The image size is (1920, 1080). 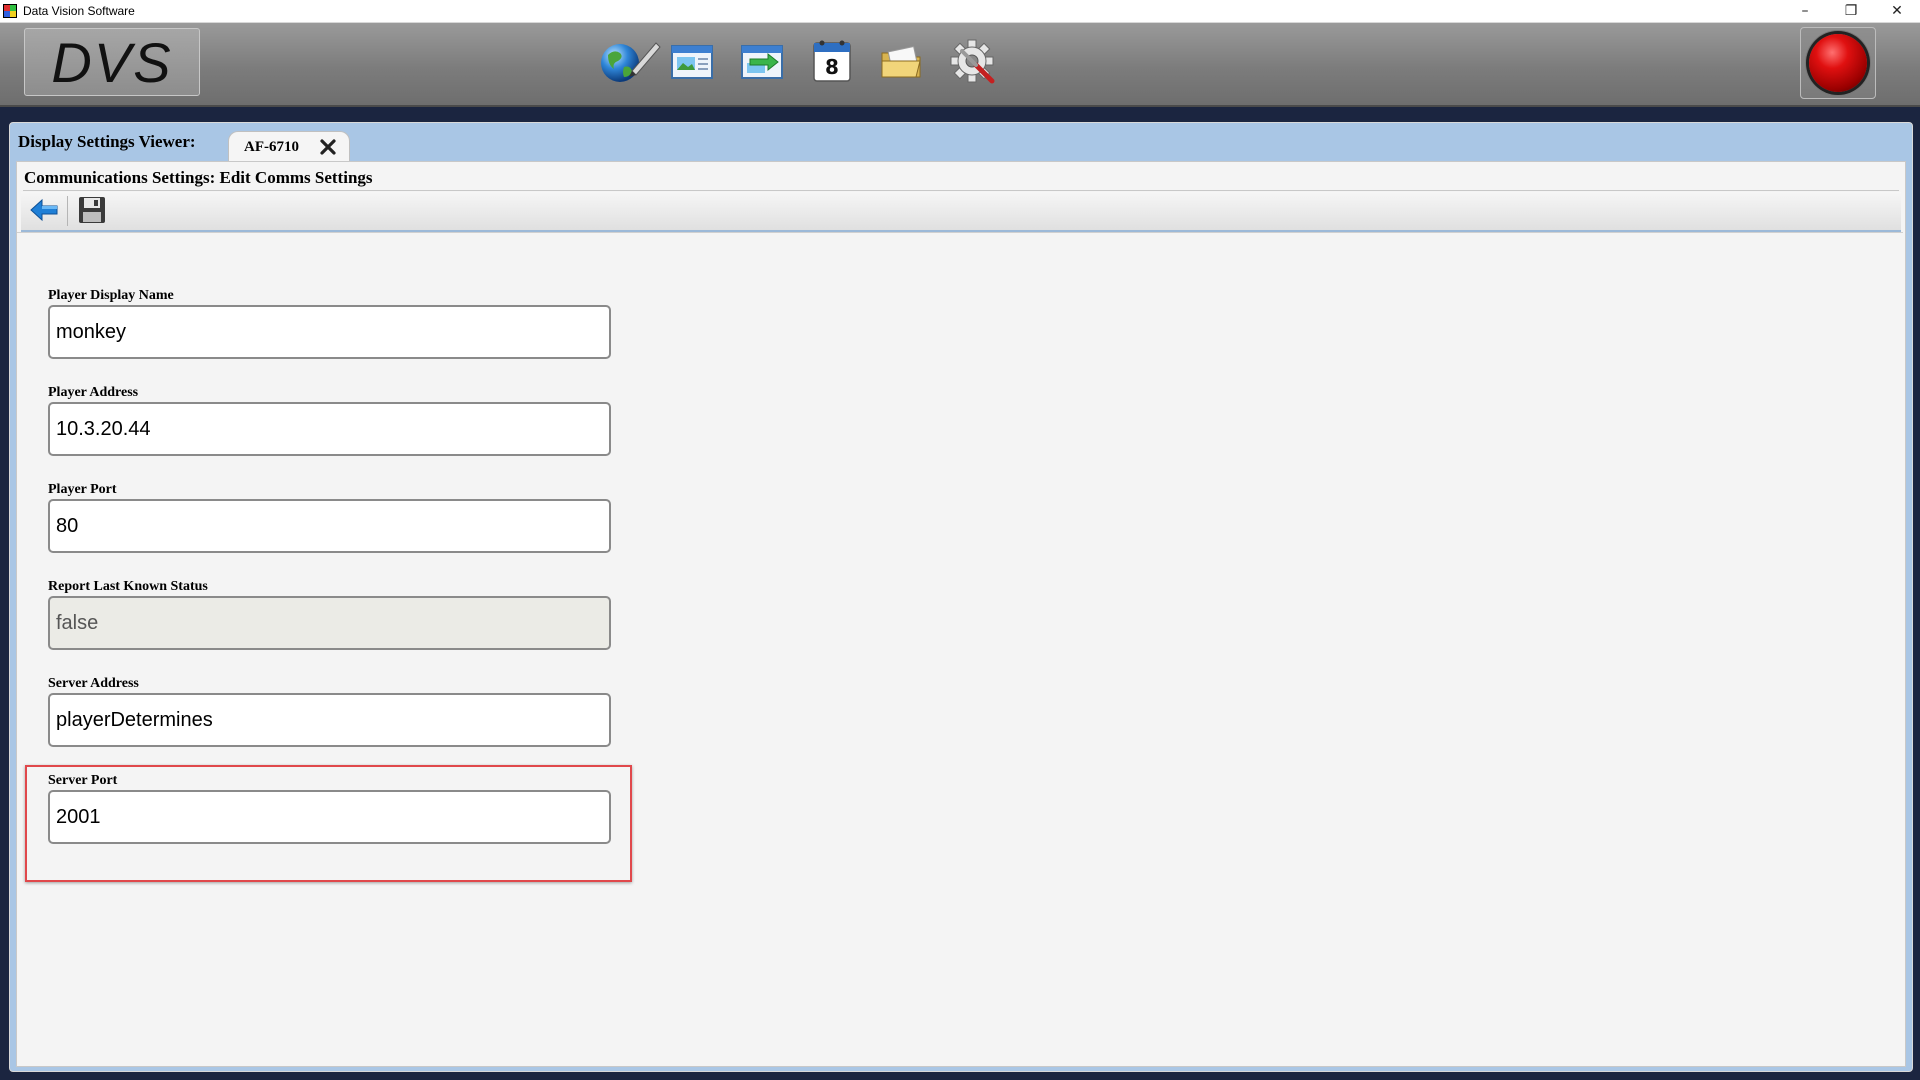 What do you see at coordinates (82, 489) in the screenshot?
I see `player-port-label: Player Port` at bounding box center [82, 489].